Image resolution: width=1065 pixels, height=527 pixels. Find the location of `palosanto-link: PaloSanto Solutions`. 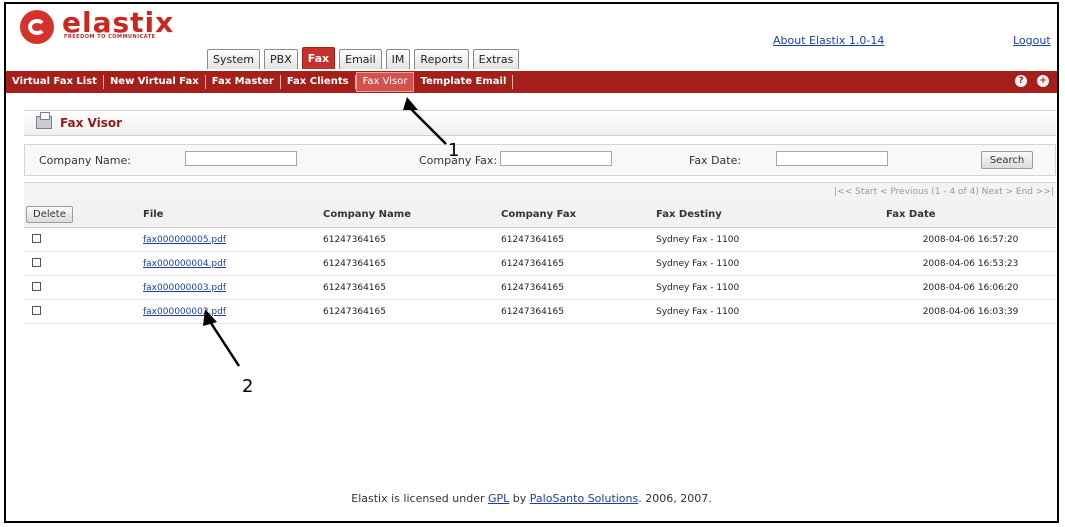

palosanto-link: PaloSanto Solutions is located at coordinates (584, 498).